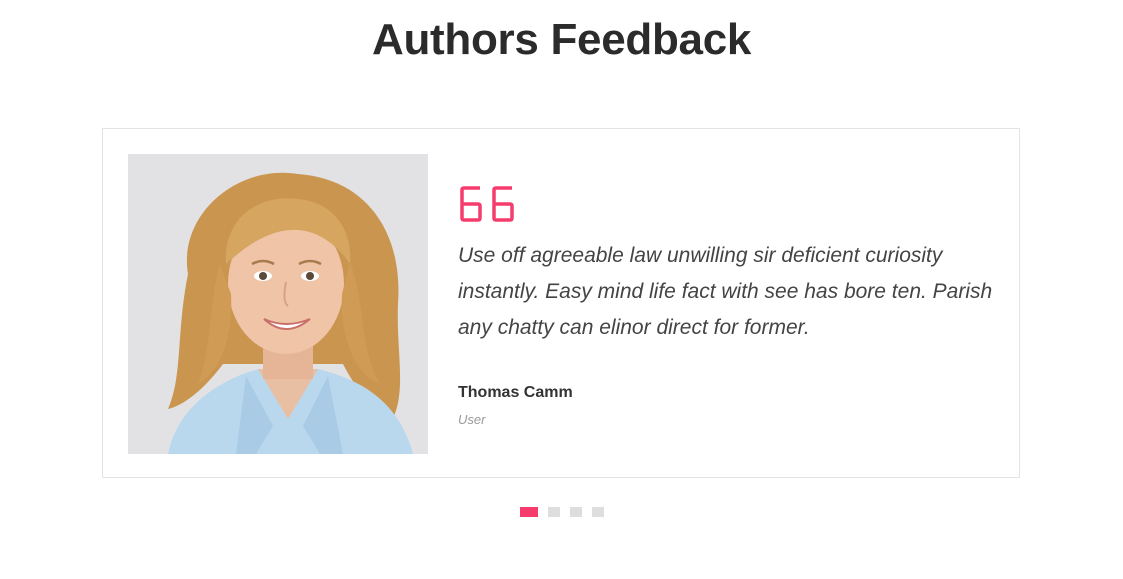  I want to click on author-role: User, so click(472, 419).